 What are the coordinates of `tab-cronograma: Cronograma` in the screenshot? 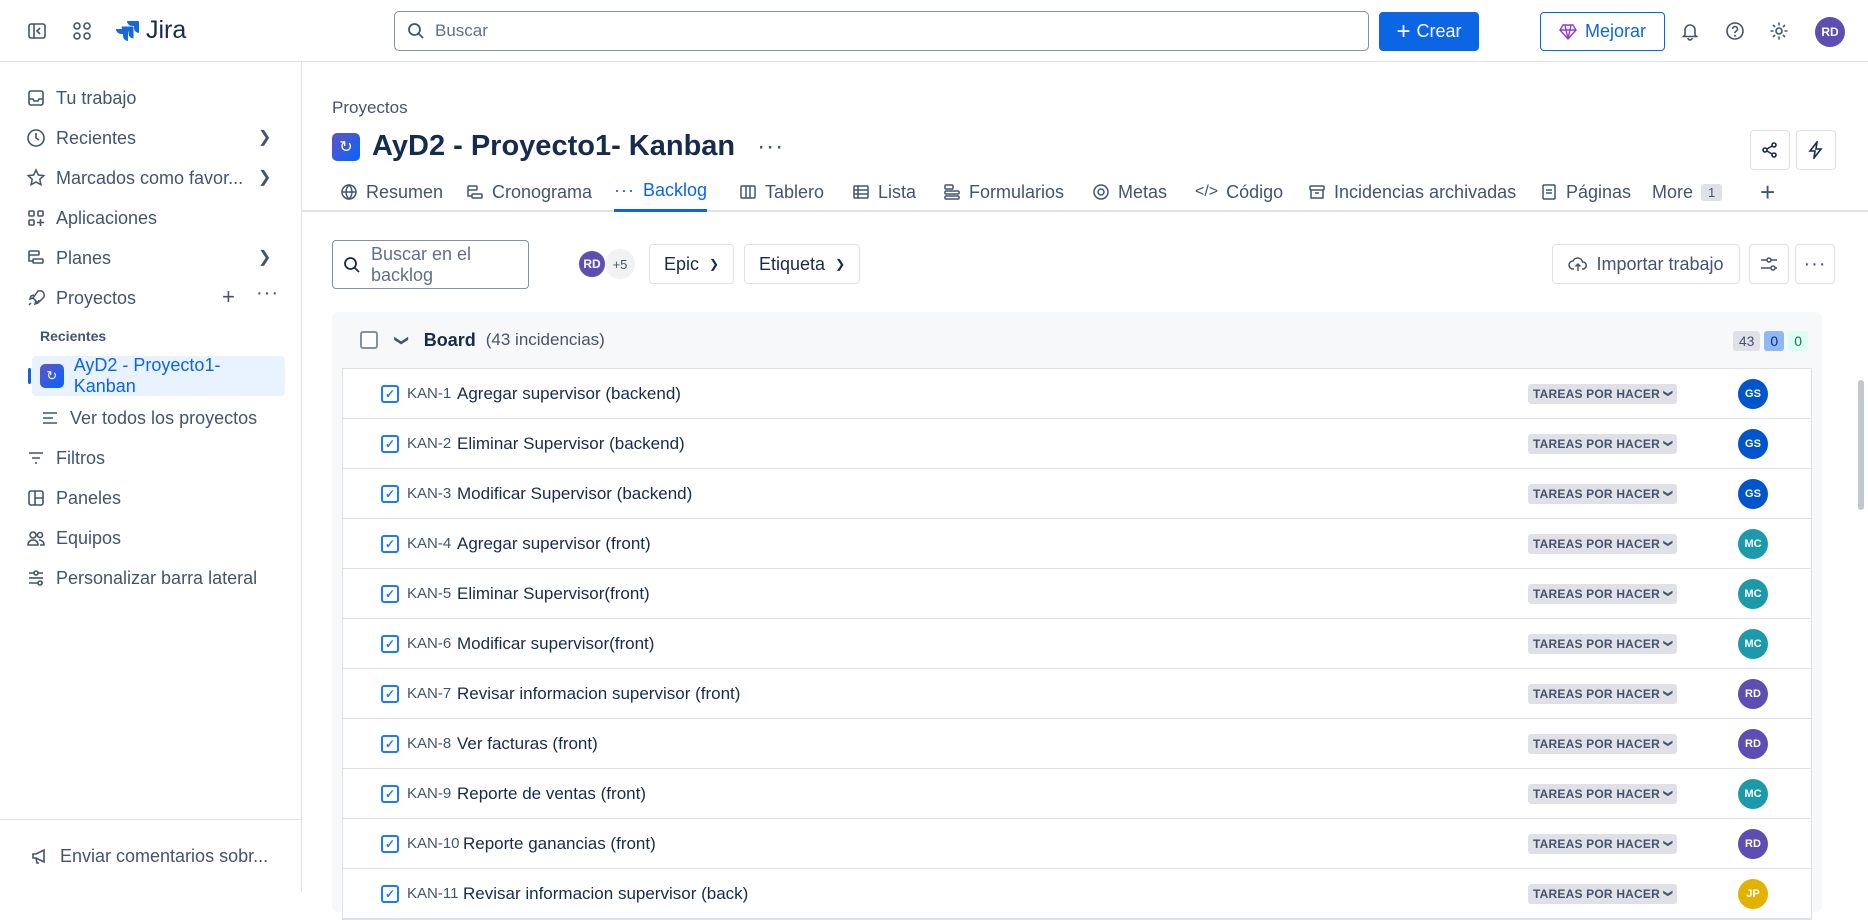 It's located at (529, 192).